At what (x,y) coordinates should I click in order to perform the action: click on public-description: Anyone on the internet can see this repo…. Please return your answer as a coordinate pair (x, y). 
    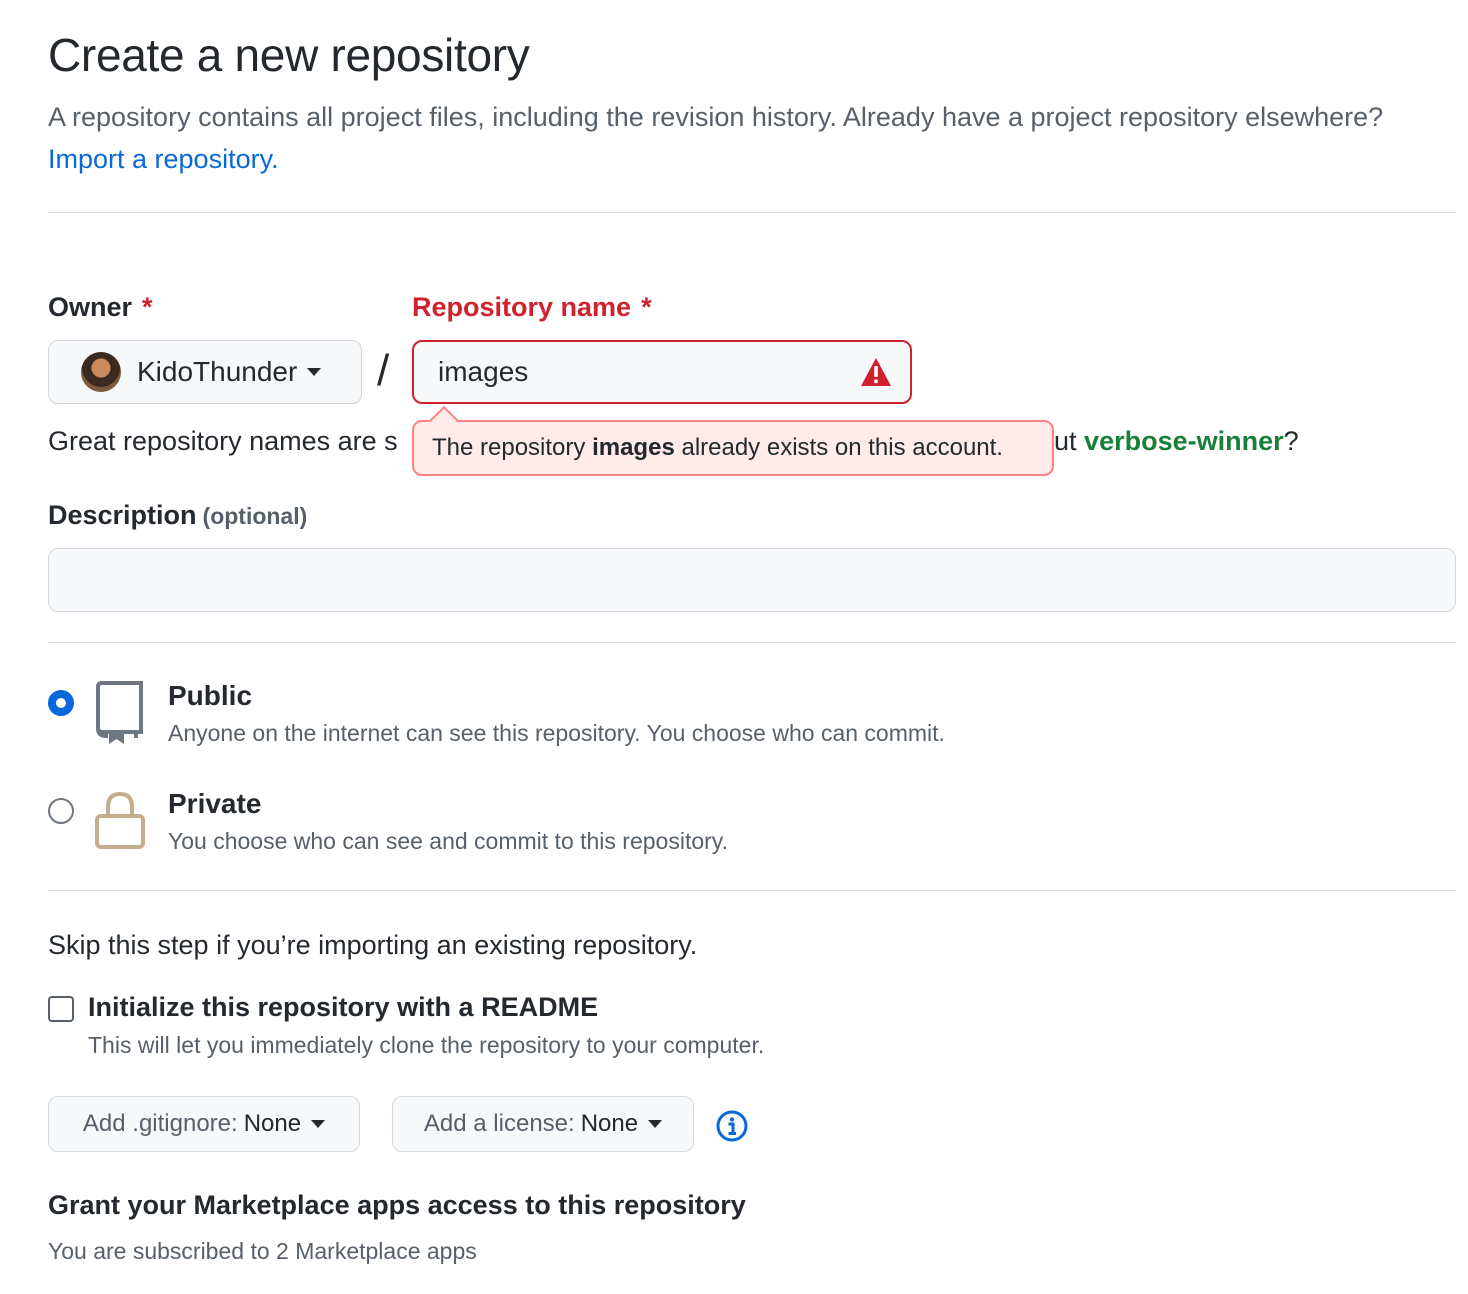
    Looking at the image, I should click on (556, 733).